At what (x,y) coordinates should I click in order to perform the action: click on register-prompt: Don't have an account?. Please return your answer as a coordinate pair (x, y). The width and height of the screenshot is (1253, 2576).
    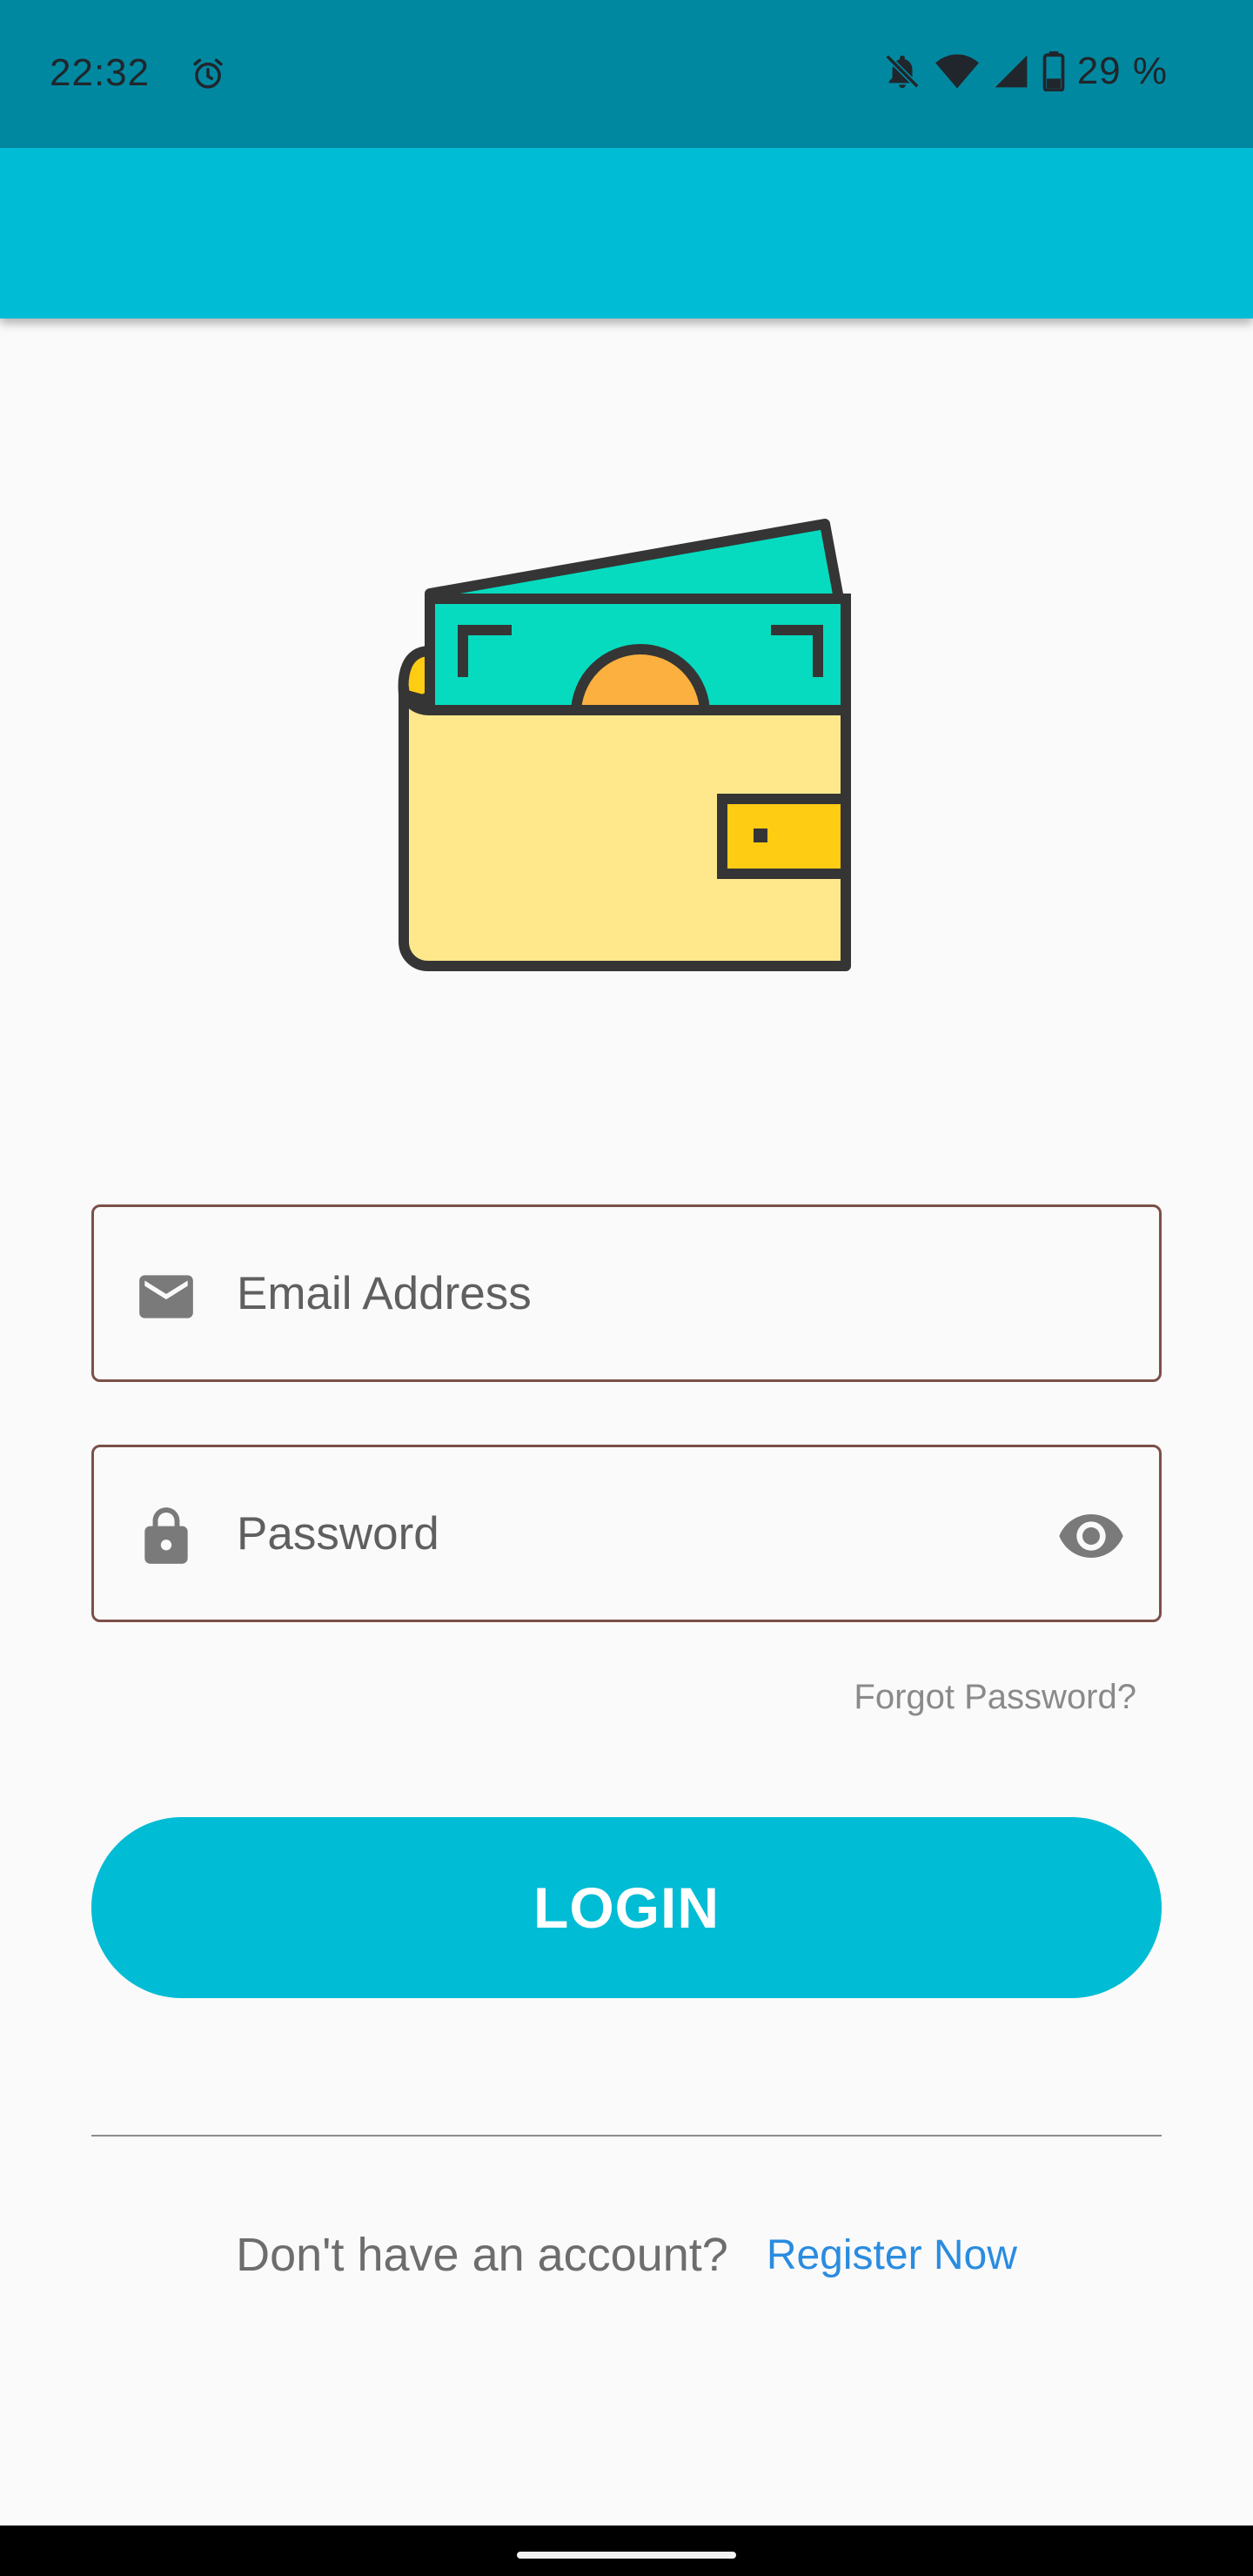
    Looking at the image, I should click on (482, 2255).